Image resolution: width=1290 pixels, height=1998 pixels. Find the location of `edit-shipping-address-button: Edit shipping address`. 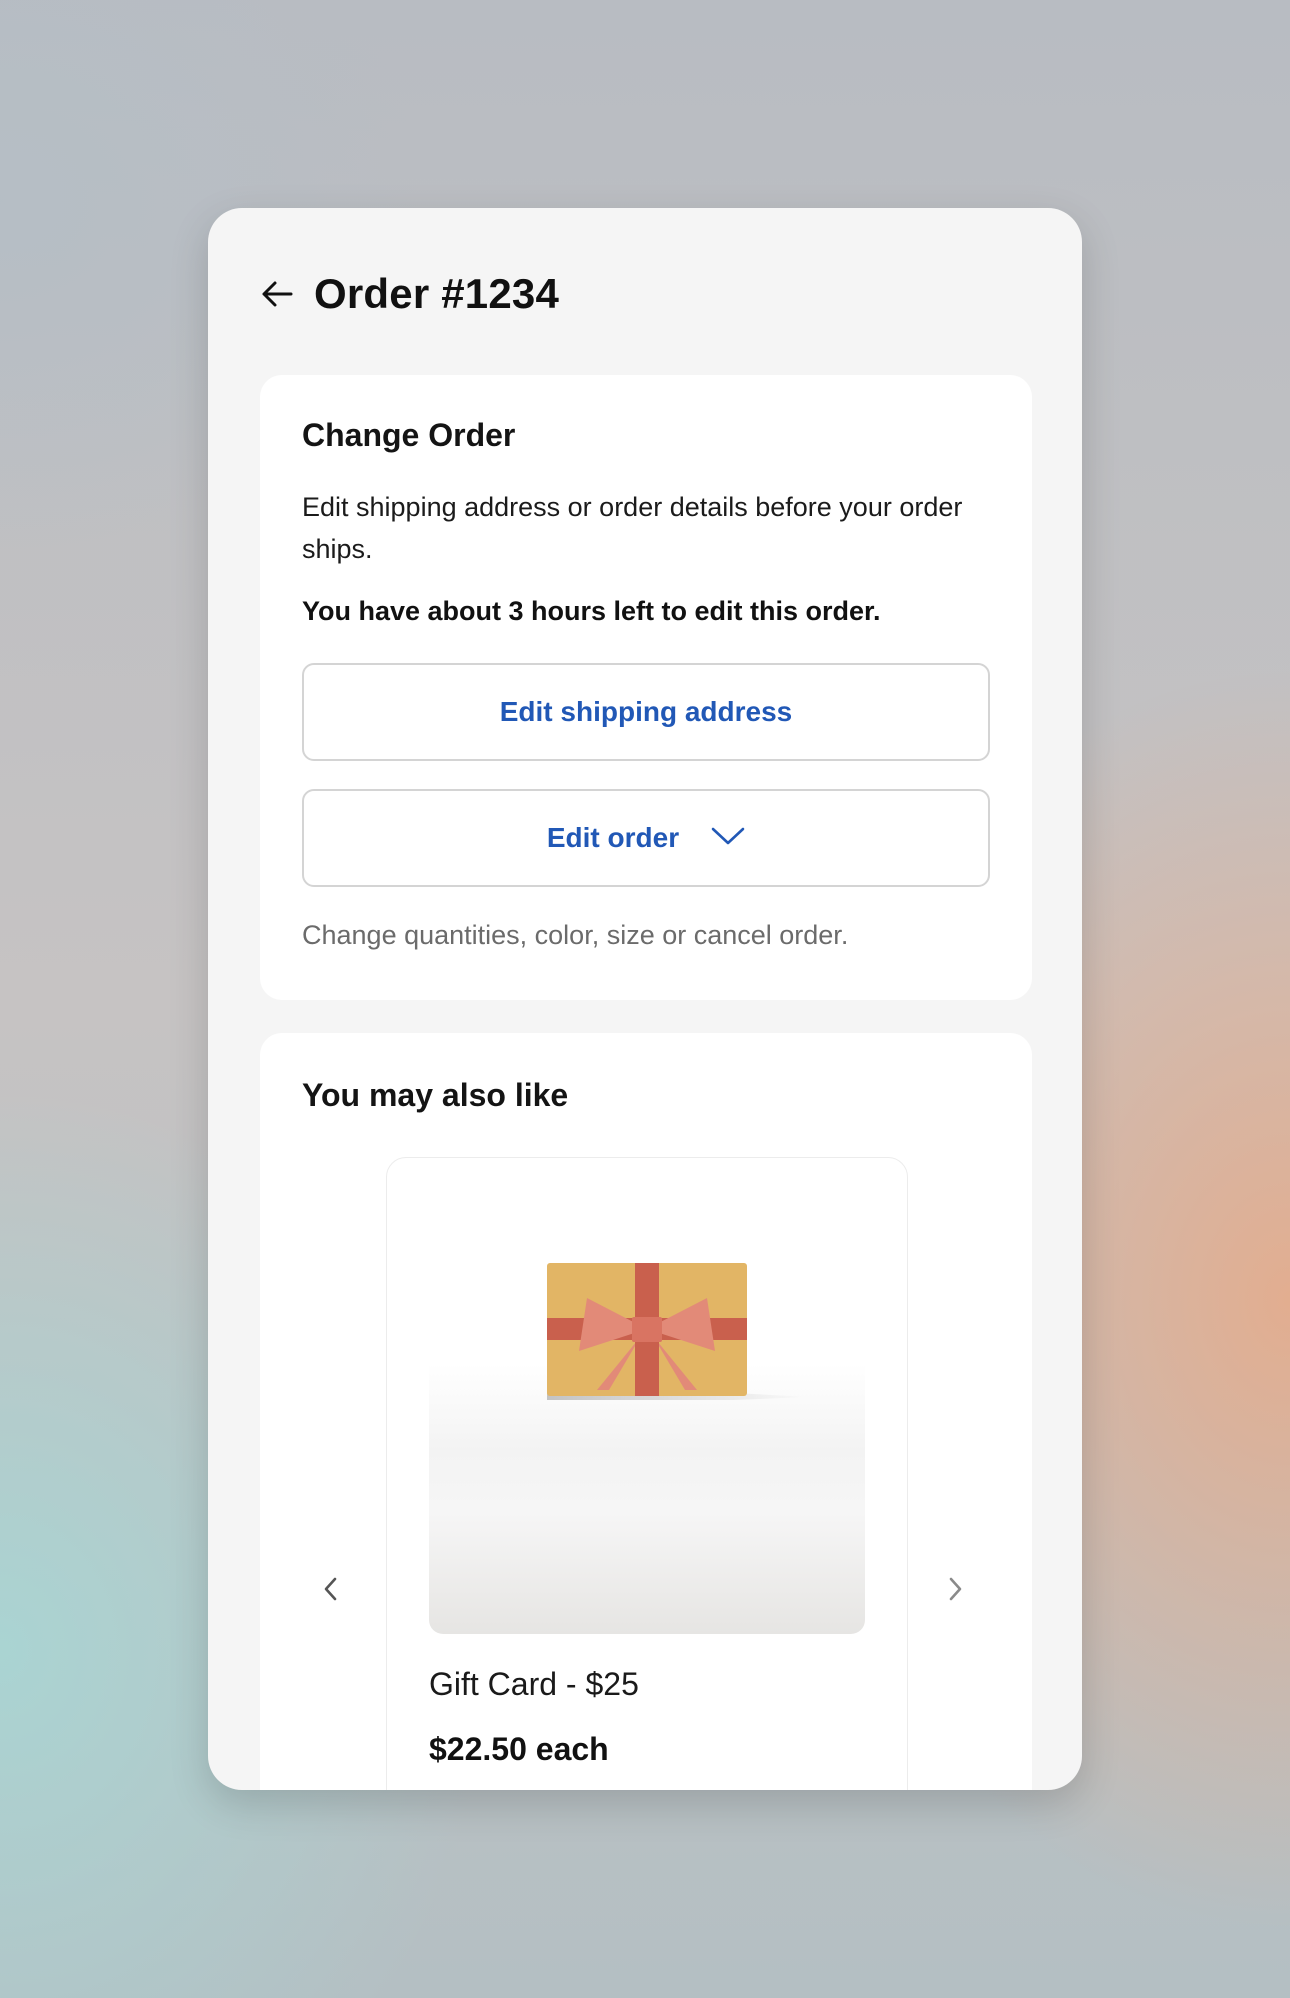

edit-shipping-address-button: Edit shipping address is located at coordinates (646, 712).